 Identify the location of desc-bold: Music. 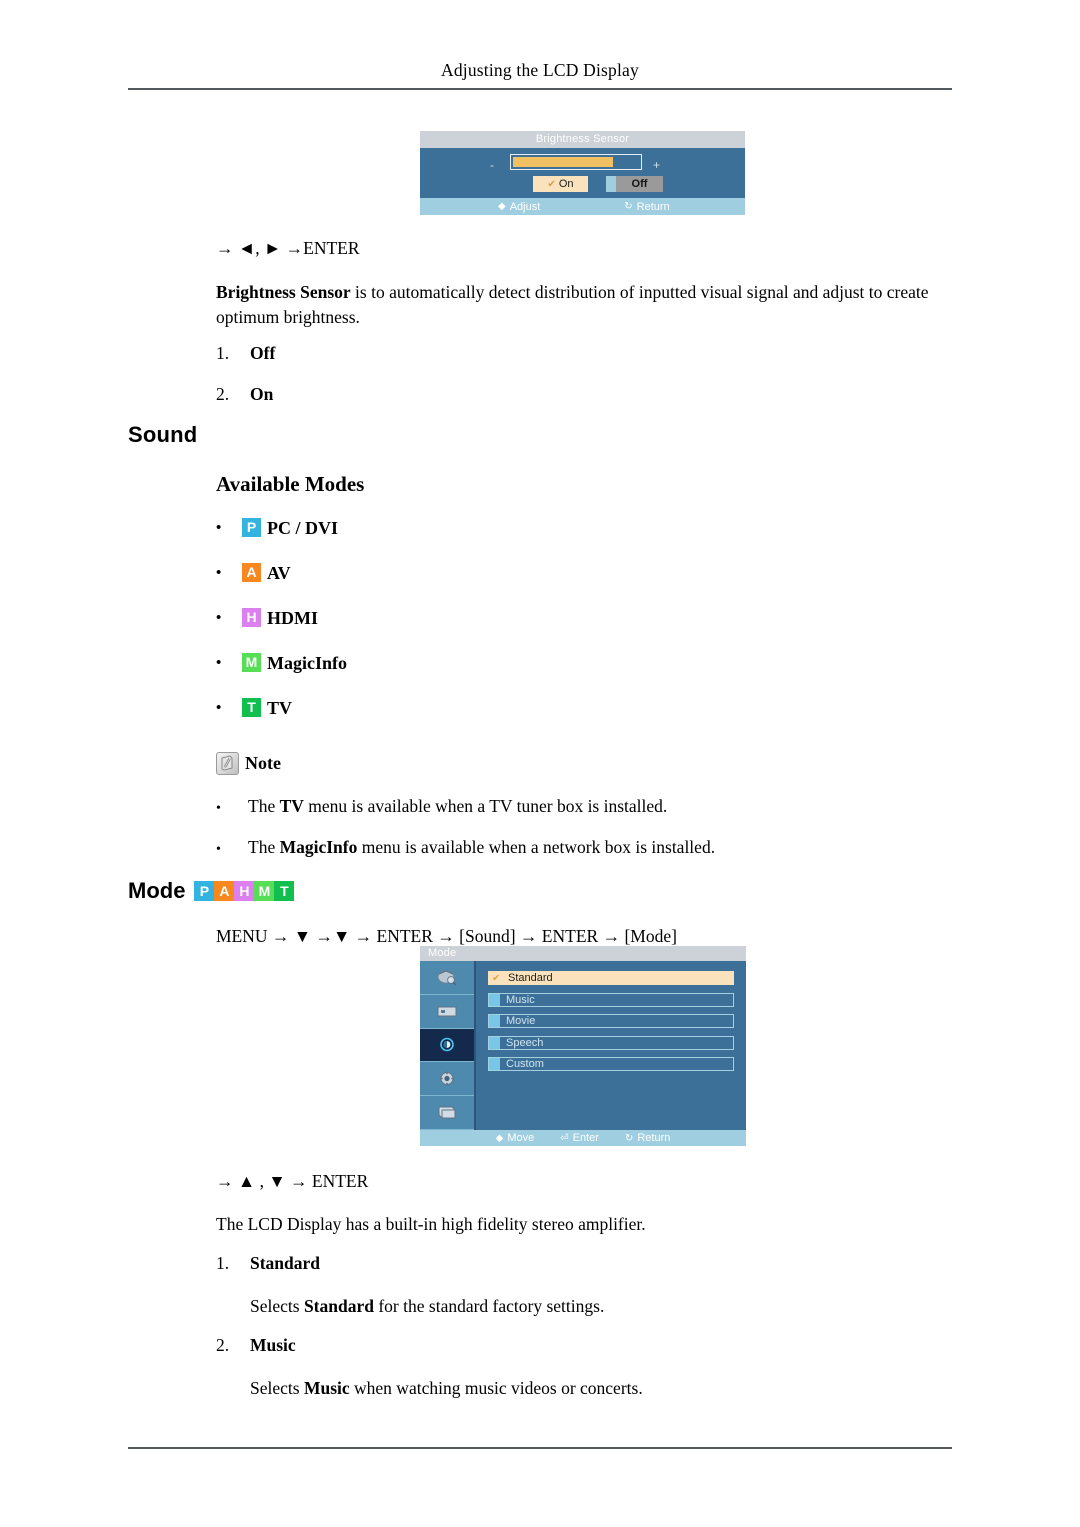
(326, 1388).